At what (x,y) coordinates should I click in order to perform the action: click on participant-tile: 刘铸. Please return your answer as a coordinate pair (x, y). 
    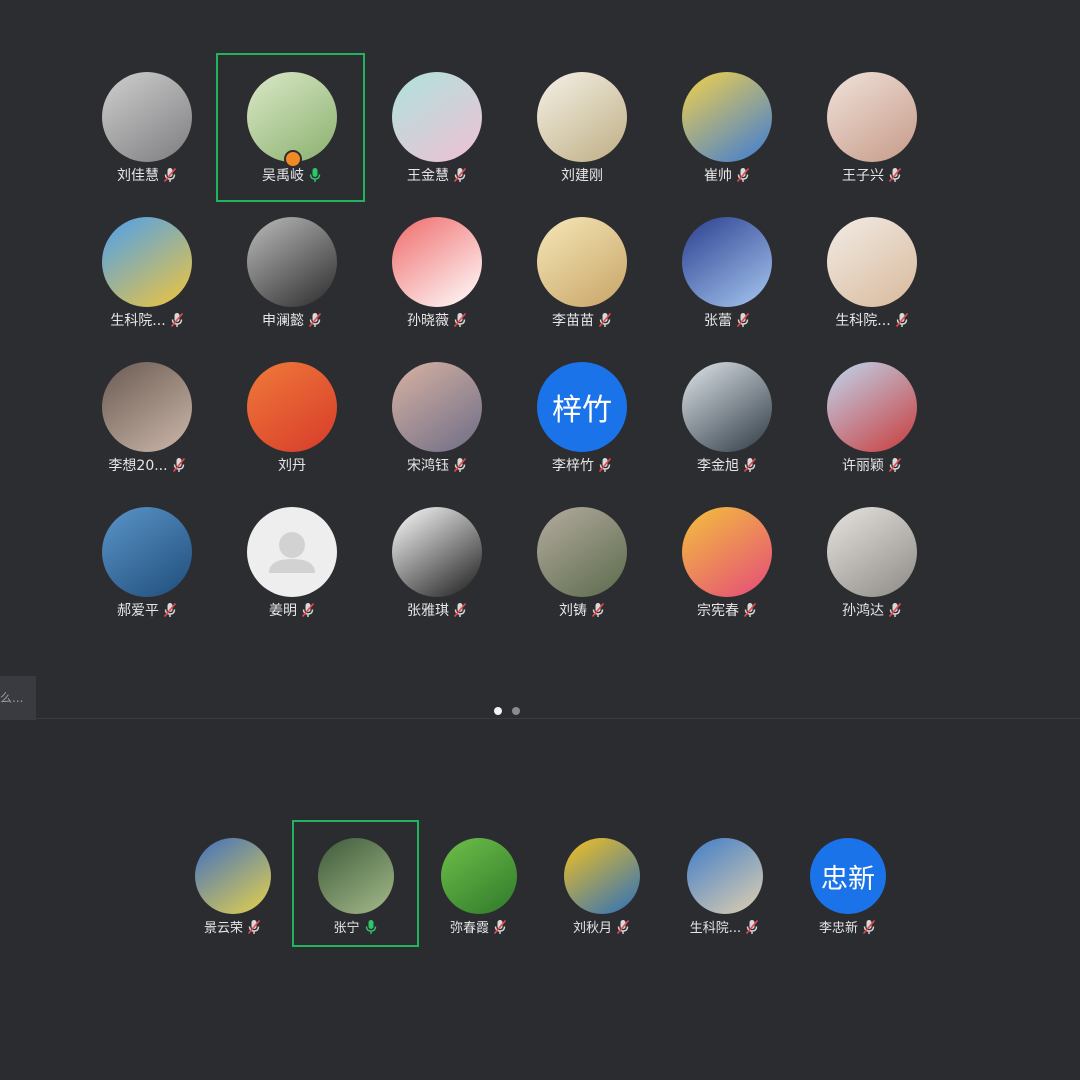
    Looking at the image, I should click on (582, 564).